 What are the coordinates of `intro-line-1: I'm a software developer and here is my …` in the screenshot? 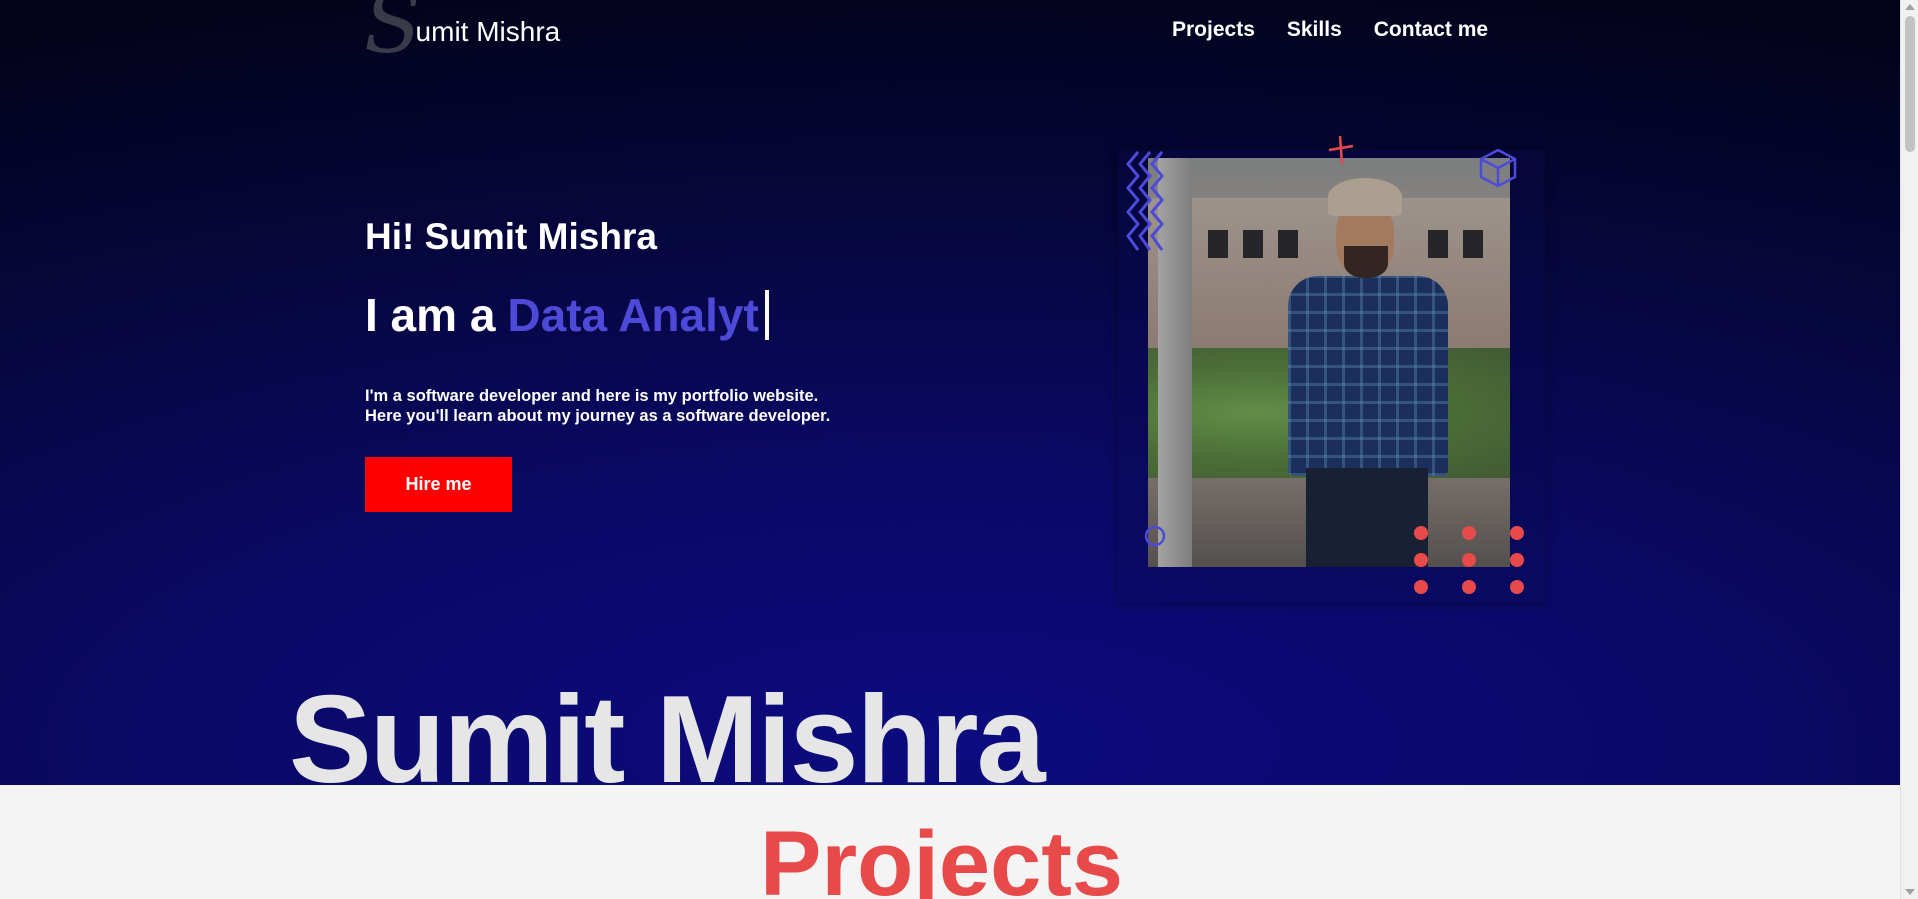 It's located at (592, 396).